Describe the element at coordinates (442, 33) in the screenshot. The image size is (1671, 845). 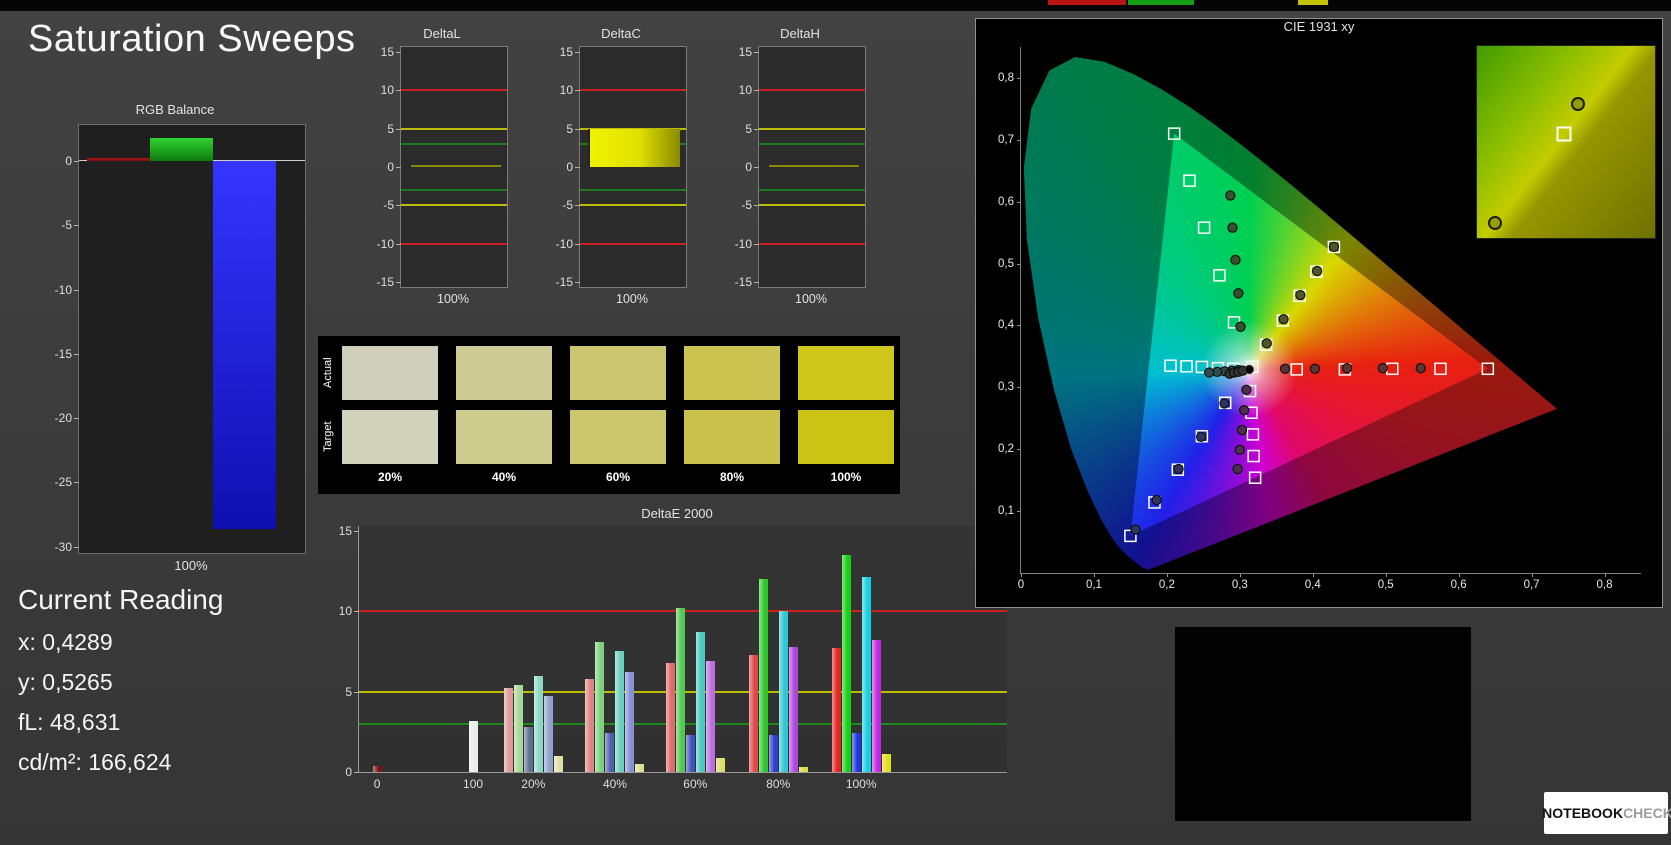
I see `chart-title: DeltaL` at that location.